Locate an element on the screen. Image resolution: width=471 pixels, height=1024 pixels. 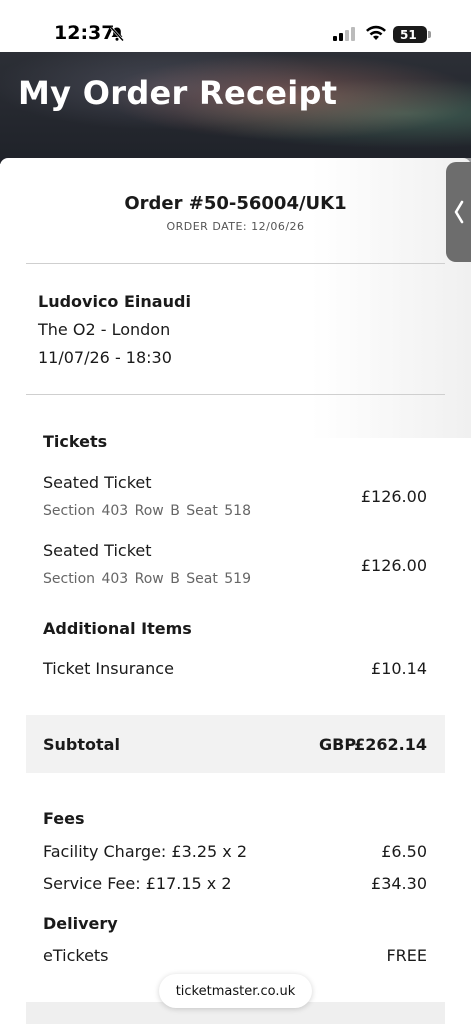
event-name: Ludovico Einaudi is located at coordinates (114, 301).